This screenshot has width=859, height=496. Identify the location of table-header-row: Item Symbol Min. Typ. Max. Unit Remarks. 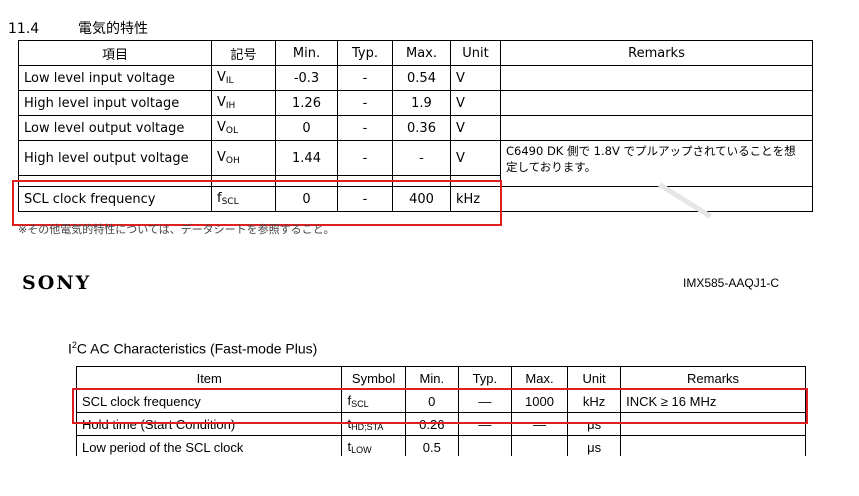
(440, 378).